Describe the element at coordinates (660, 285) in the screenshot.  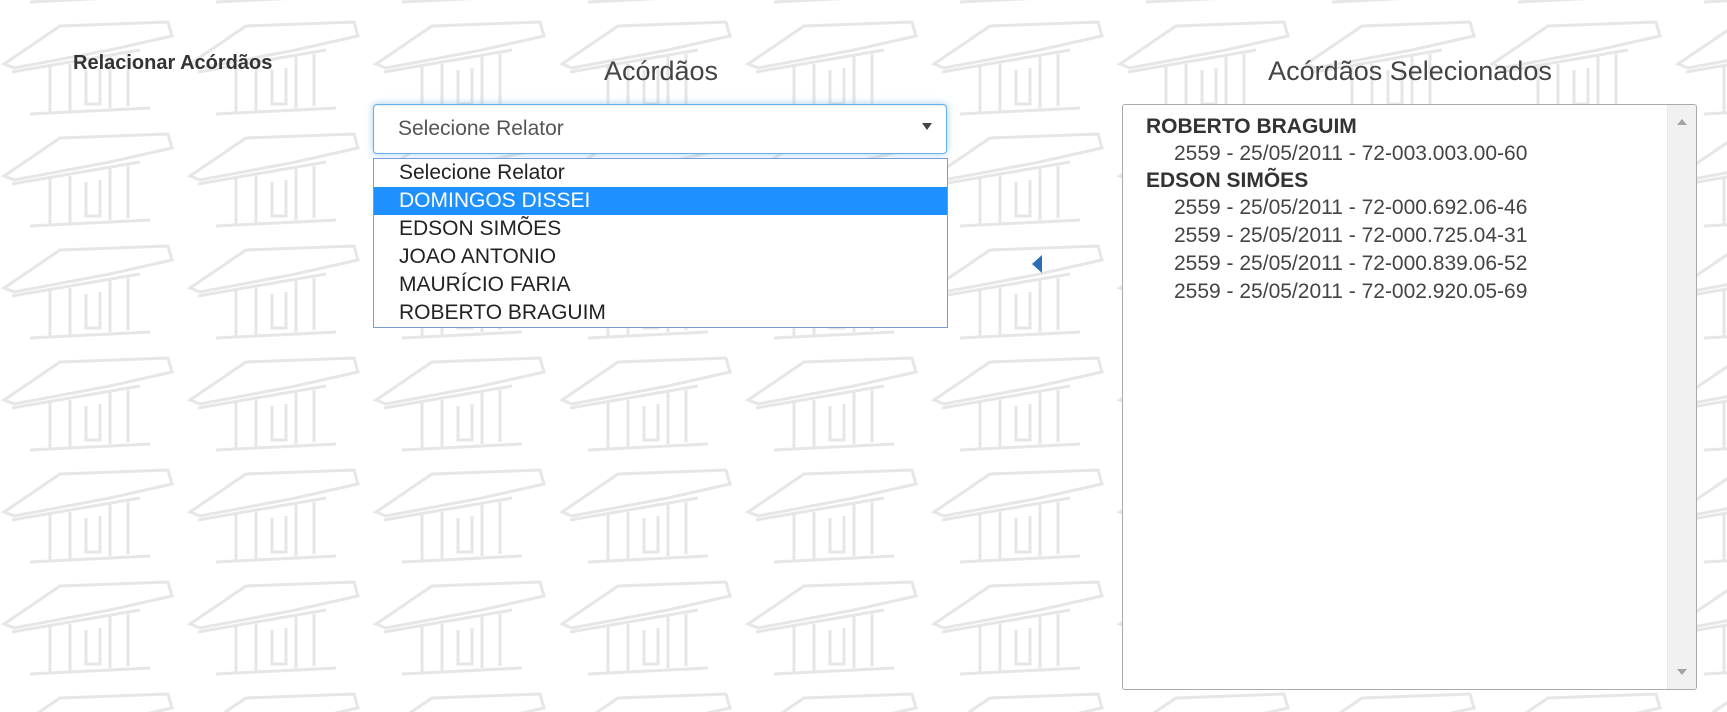
I see `dropdown-option: MAURÍCIO FARIA` at that location.